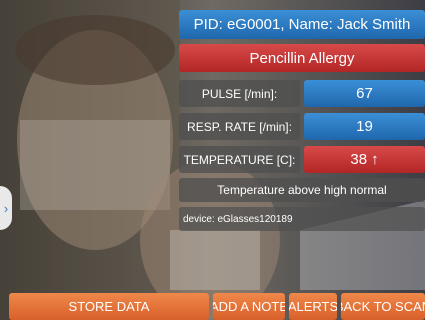 This screenshot has height=320, width=425. Describe the element at coordinates (302, 219) in the screenshot. I see `device-id: device: eGlasses120189` at that location.